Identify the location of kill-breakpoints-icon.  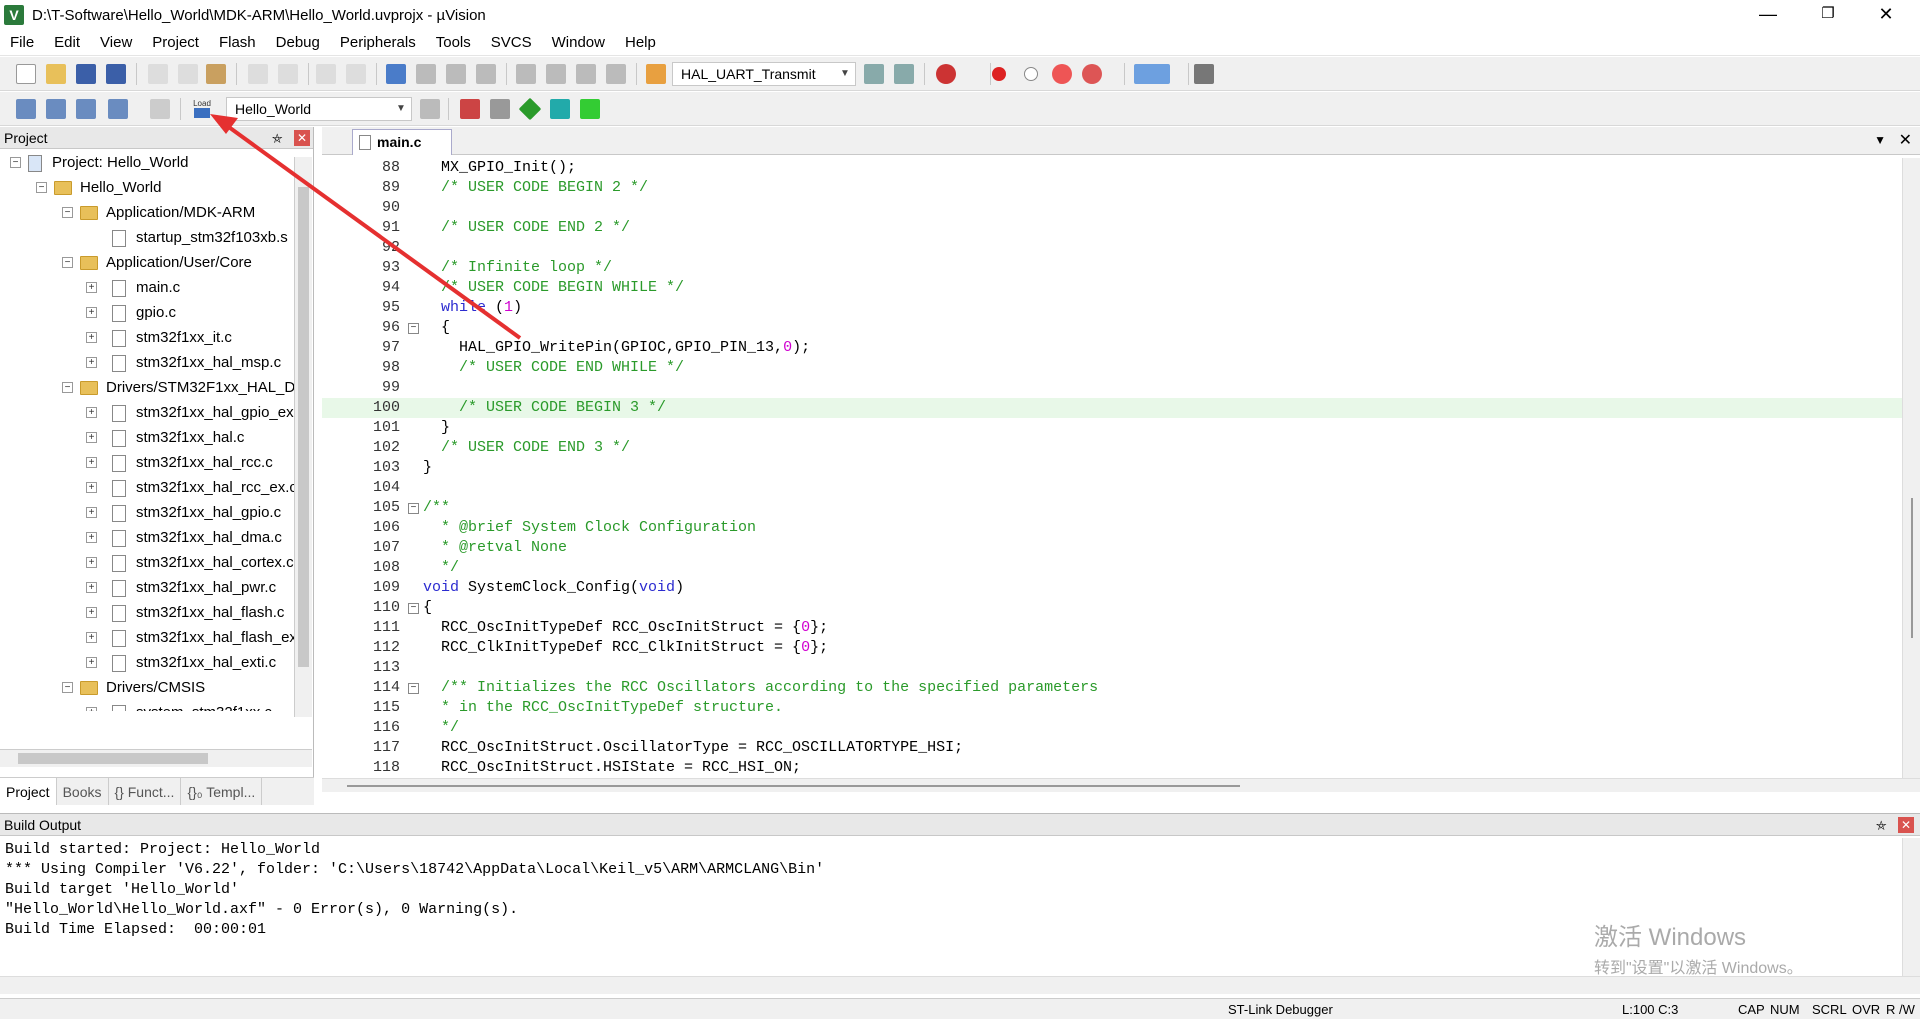
(1092, 74).